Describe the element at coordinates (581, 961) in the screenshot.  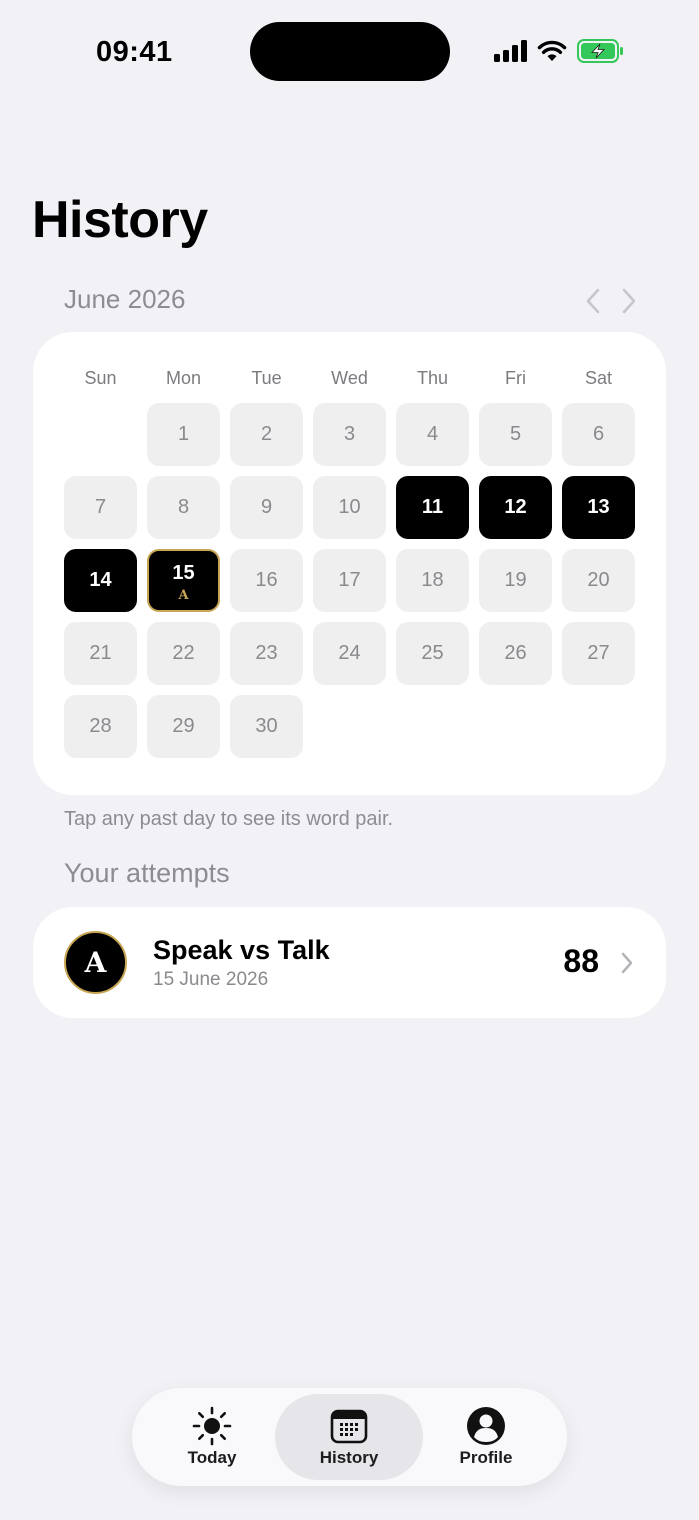
I see `attempt-score: 88` at that location.